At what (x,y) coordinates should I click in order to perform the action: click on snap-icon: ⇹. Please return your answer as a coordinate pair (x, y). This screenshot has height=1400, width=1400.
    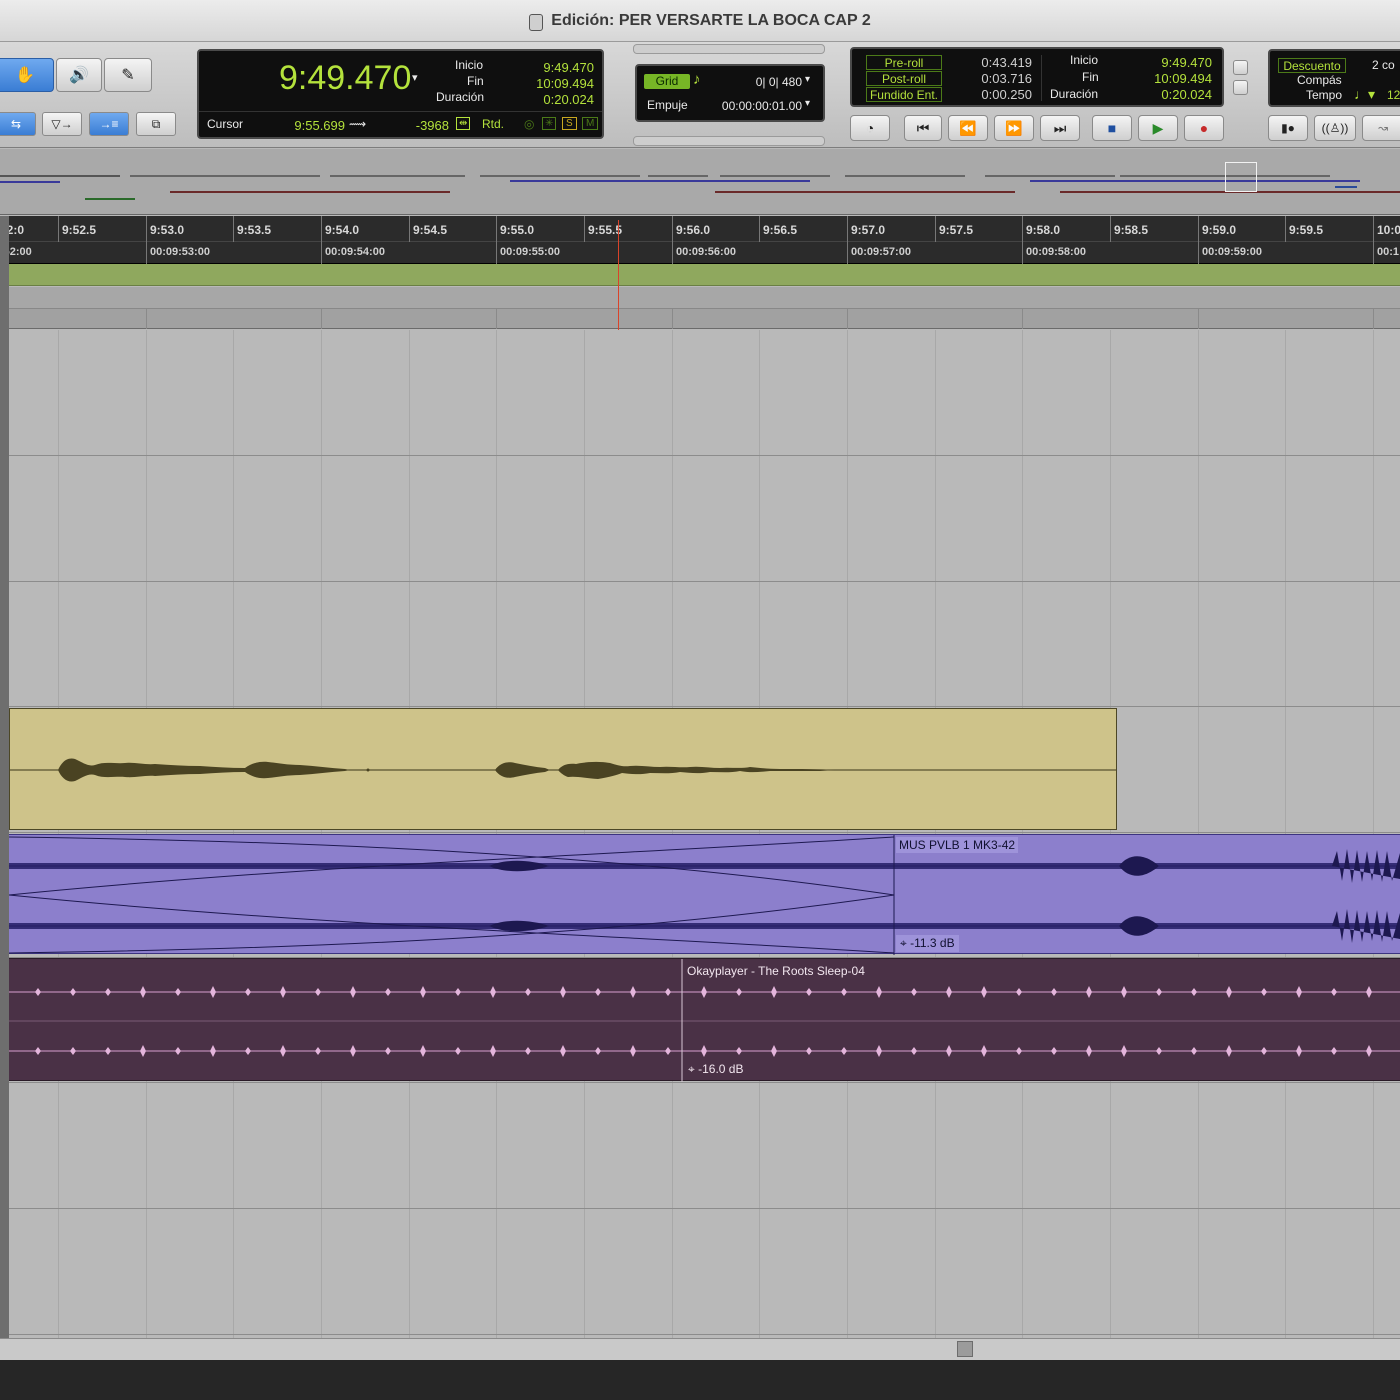
    Looking at the image, I should click on (463, 123).